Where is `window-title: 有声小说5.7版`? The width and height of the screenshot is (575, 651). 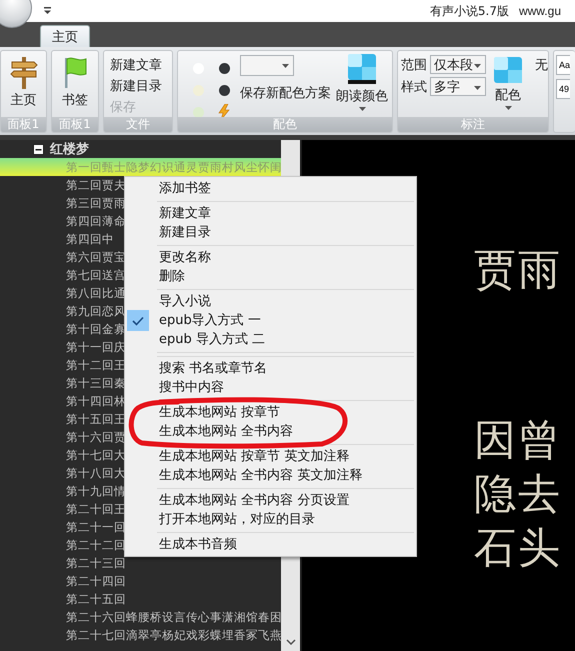 window-title: 有声小说5.7版 is located at coordinates (469, 11).